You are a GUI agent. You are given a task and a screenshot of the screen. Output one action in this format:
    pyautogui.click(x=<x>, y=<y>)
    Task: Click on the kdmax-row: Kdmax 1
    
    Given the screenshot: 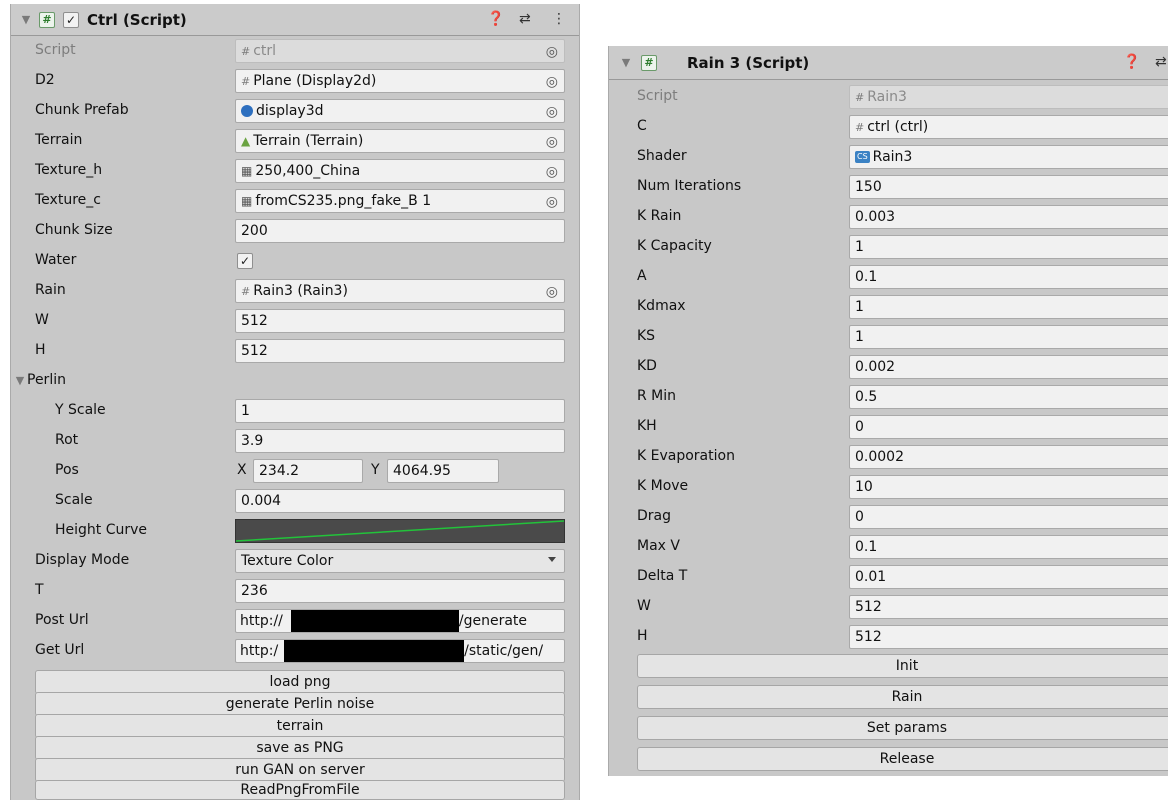 What is the action you would take?
    pyautogui.click(x=888, y=307)
    